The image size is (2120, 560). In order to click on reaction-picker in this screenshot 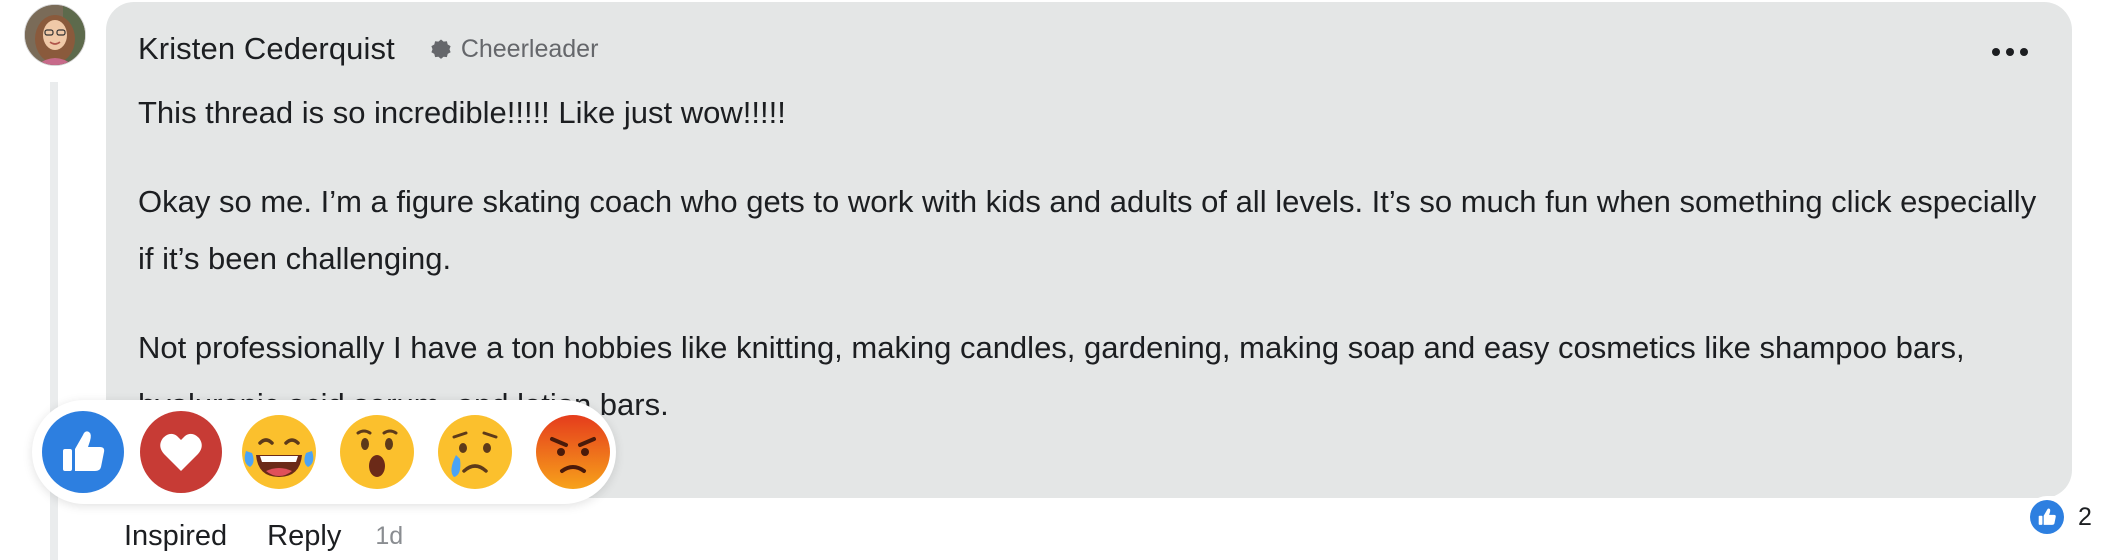, I will do `click(324, 452)`.